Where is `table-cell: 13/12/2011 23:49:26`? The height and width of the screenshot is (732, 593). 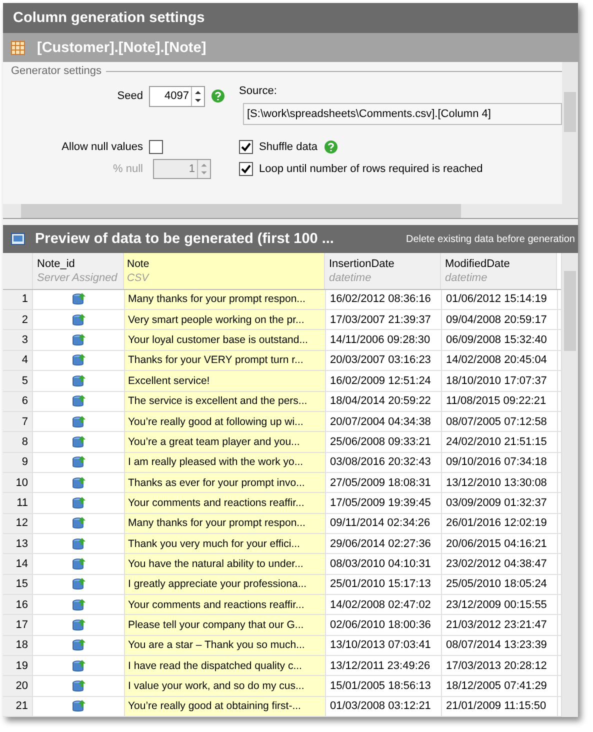
table-cell: 13/12/2011 23:49:26 is located at coordinates (384, 666).